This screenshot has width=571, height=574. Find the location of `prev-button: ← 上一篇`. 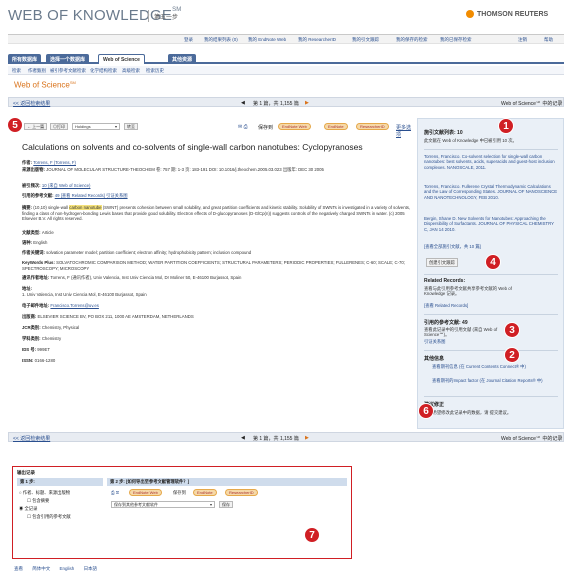

prev-button: ← 上一篇 is located at coordinates (36, 126).